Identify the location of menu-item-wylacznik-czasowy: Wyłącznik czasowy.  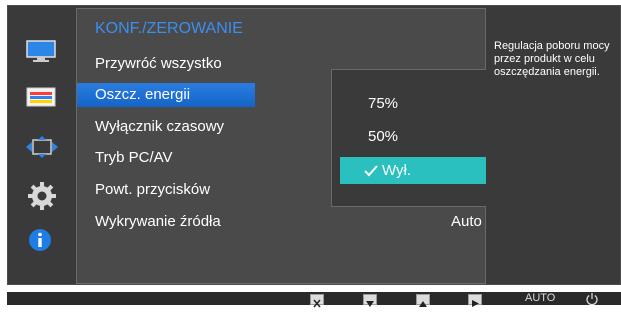
(166, 127).